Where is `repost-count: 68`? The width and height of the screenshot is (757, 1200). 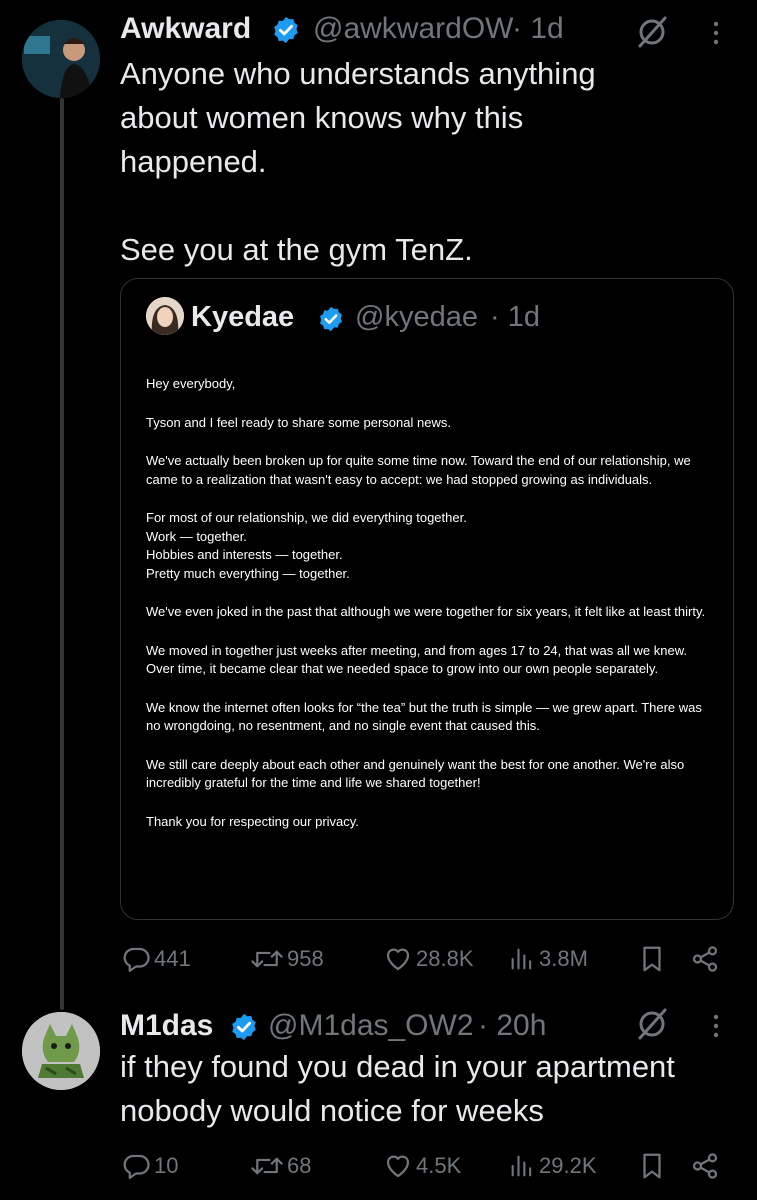
repost-count: 68 is located at coordinates (299, 1165).